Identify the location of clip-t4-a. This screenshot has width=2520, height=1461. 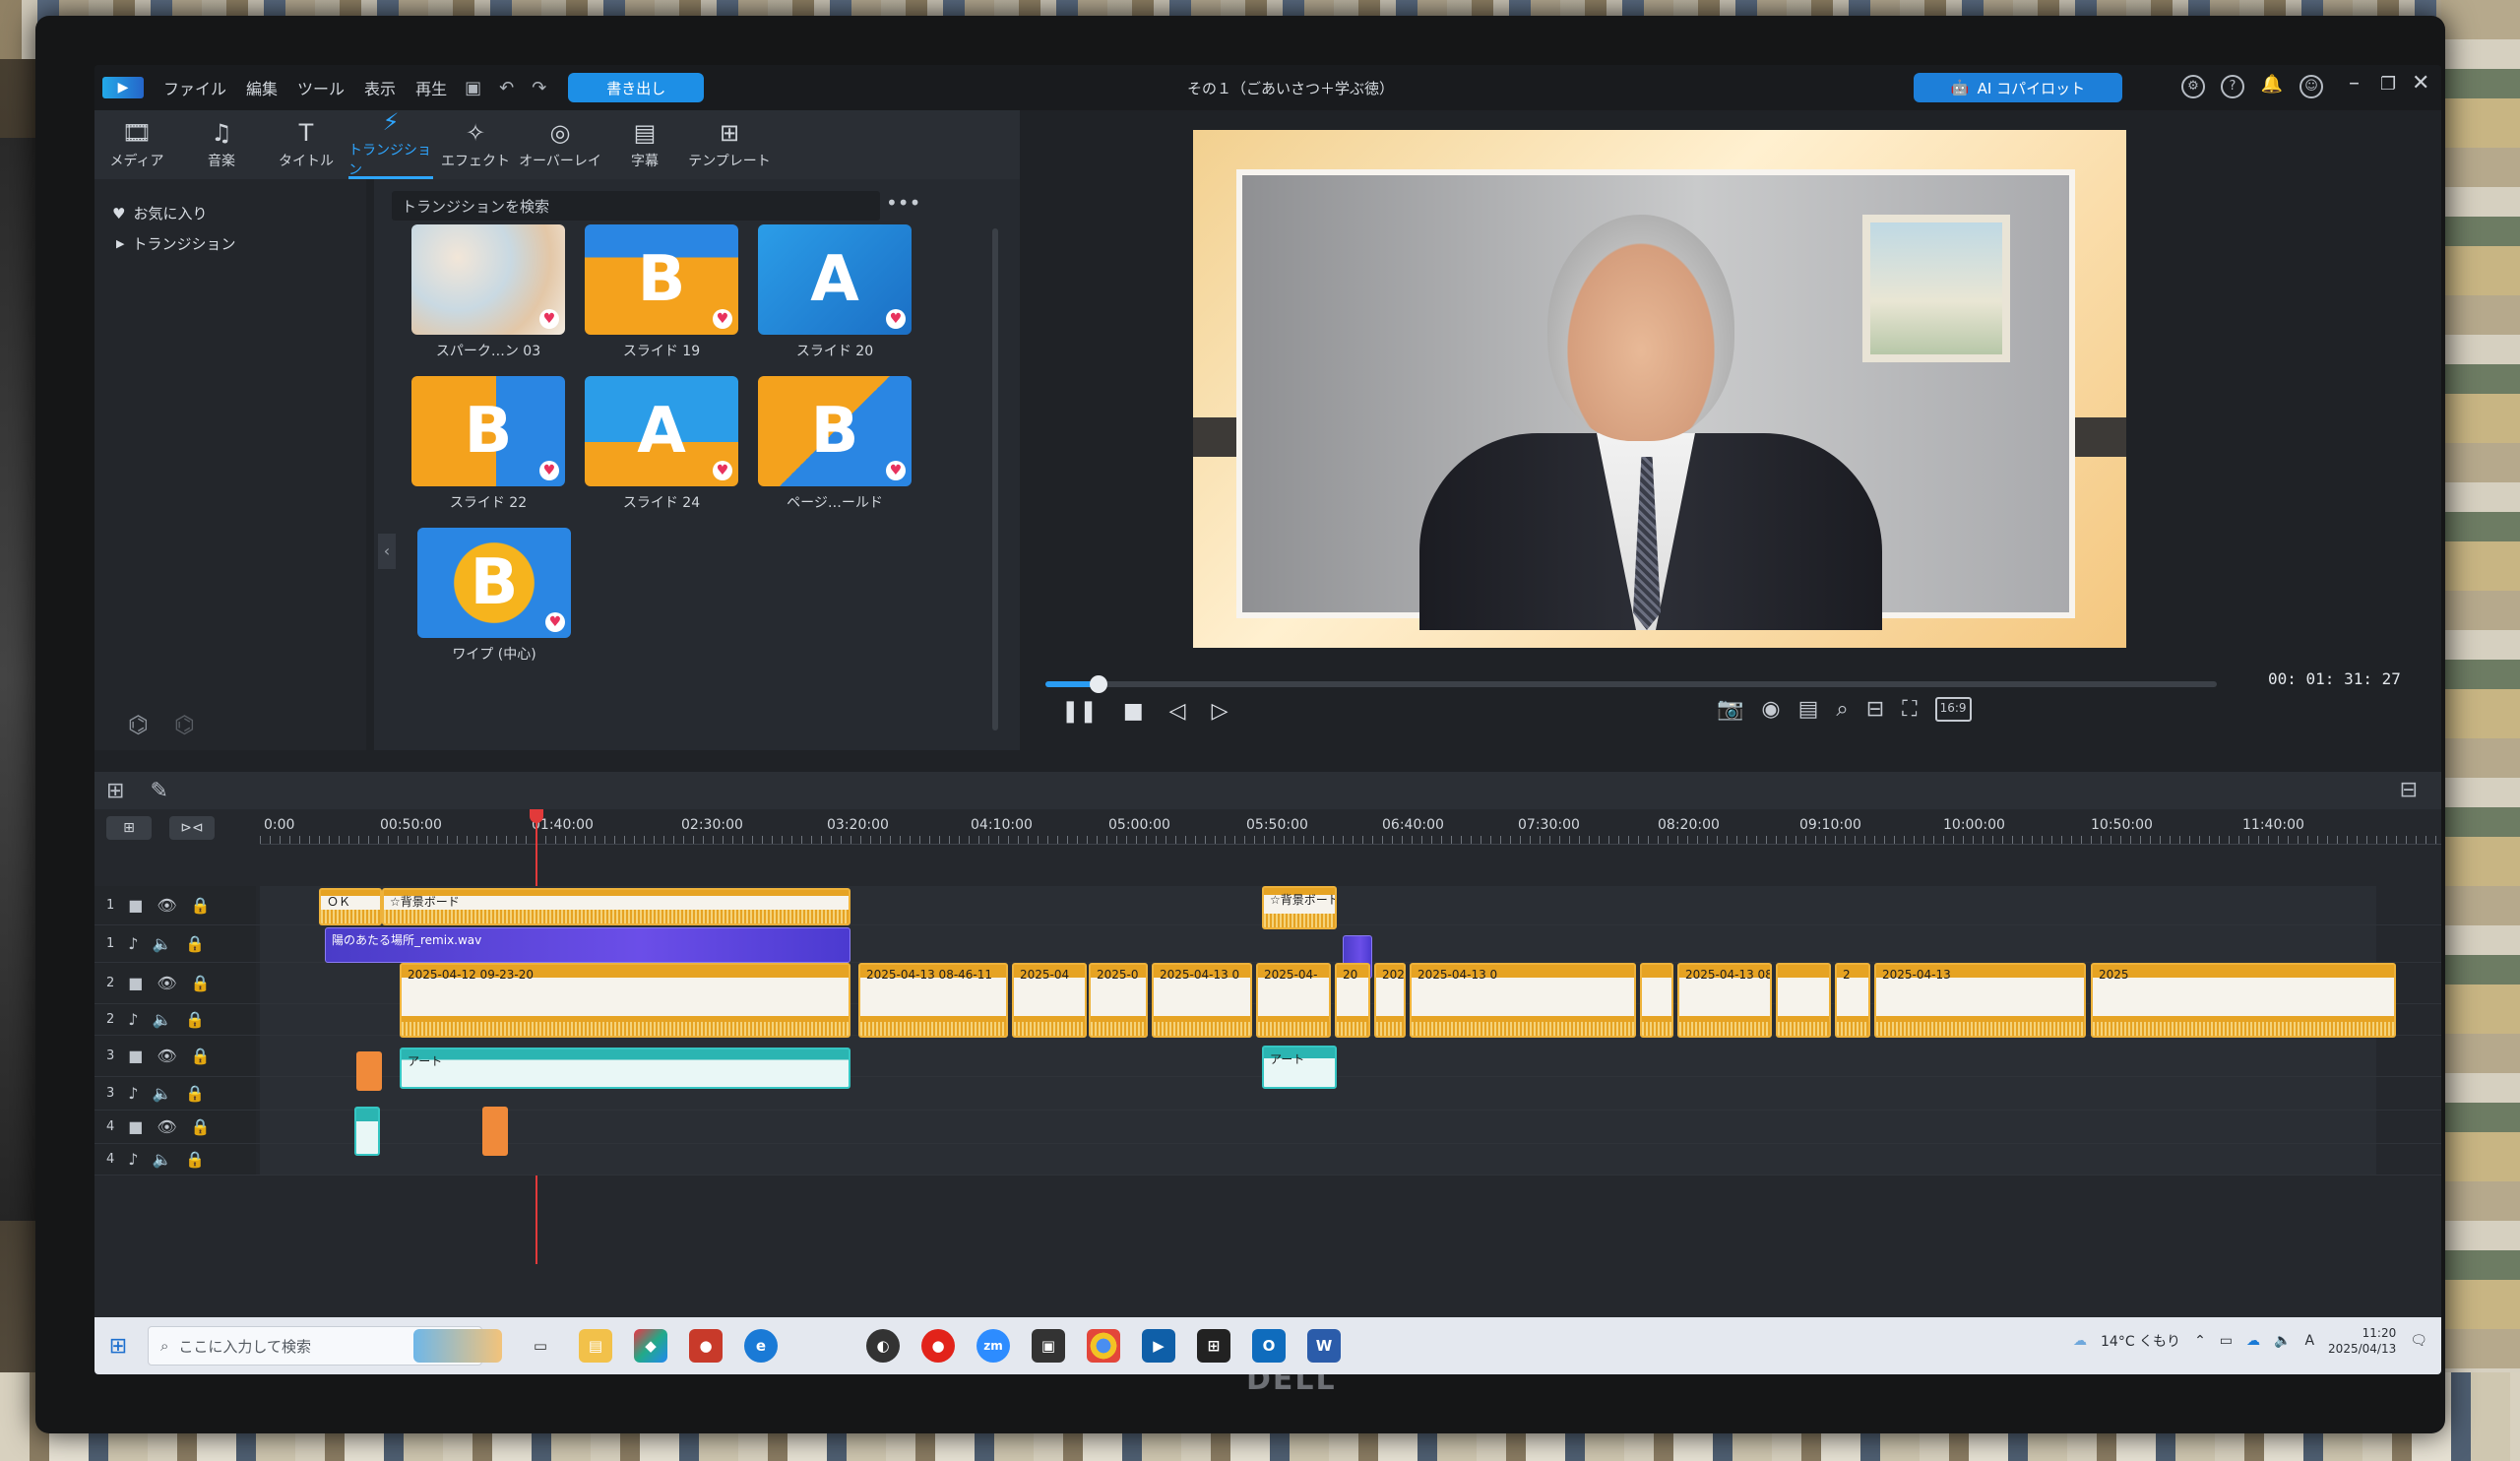
(367, 1131).